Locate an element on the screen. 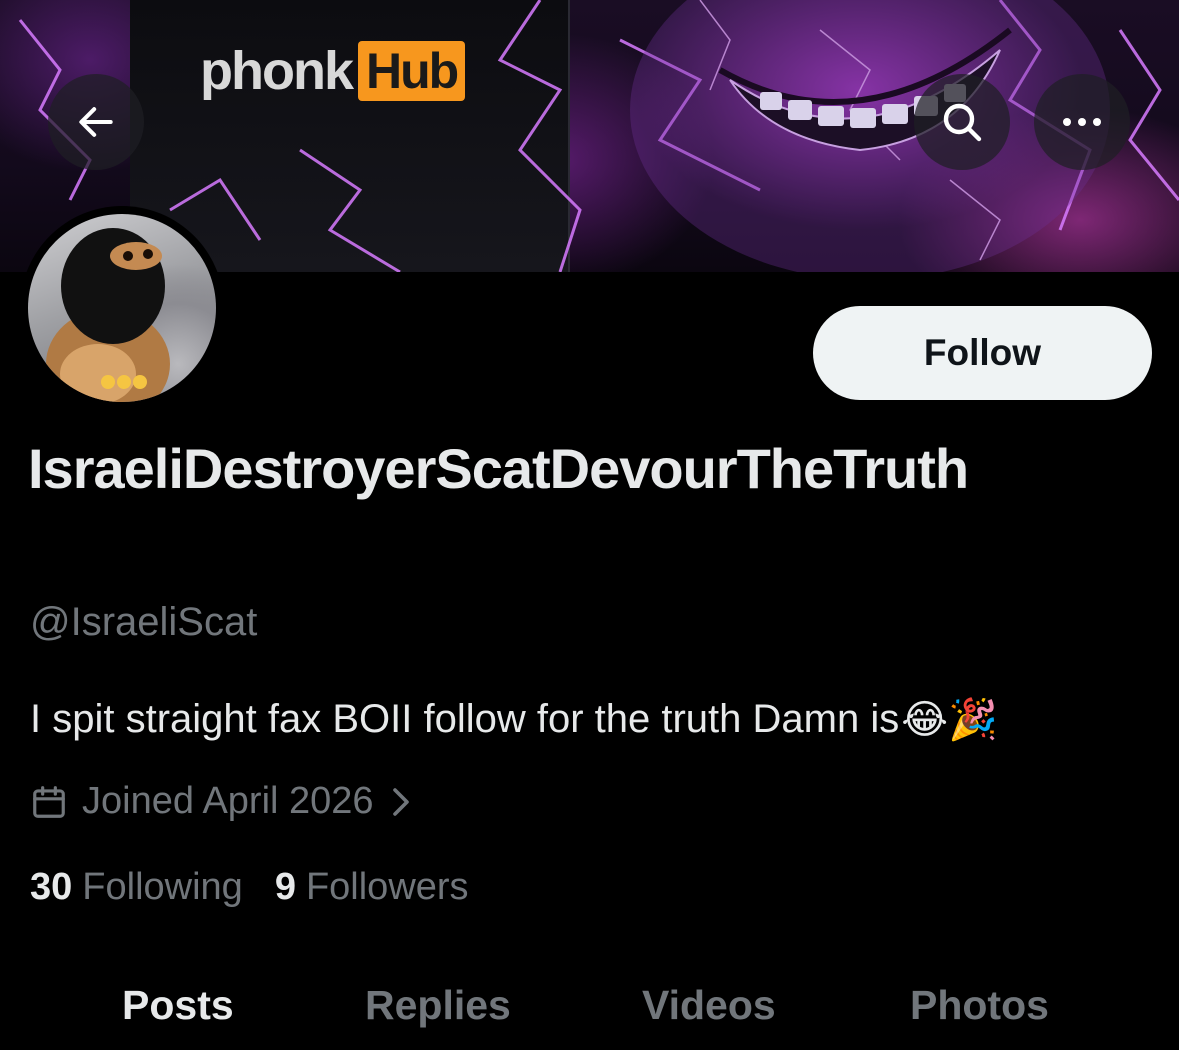 Image resolution: width=1179 pixels, height=1050 pixels. tab-videos: Videos is located at coordinates (709, 1005).